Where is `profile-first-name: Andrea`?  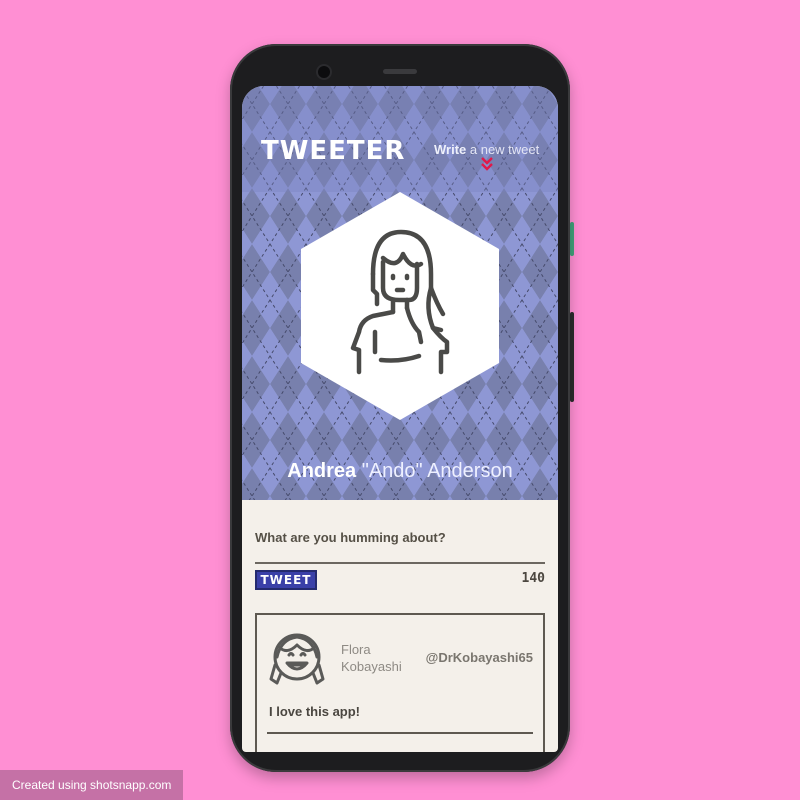 profile-first-name: Andrea is located at coordinates (322, 471).